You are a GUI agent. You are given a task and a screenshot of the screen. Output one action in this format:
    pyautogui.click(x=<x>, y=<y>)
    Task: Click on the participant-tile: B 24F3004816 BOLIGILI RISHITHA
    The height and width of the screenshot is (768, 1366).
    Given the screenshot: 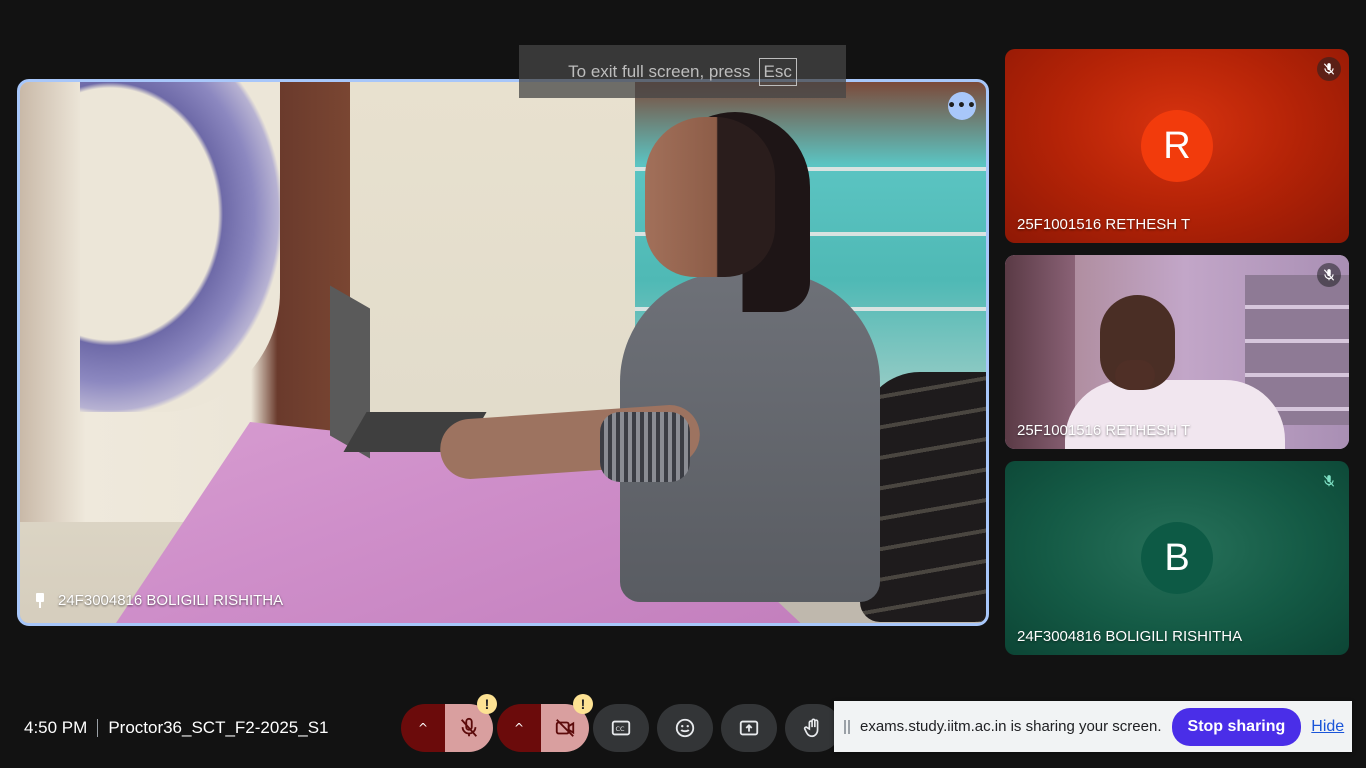 What is the action you would take?
    pyautogui.click(x=1177, y=558)
    